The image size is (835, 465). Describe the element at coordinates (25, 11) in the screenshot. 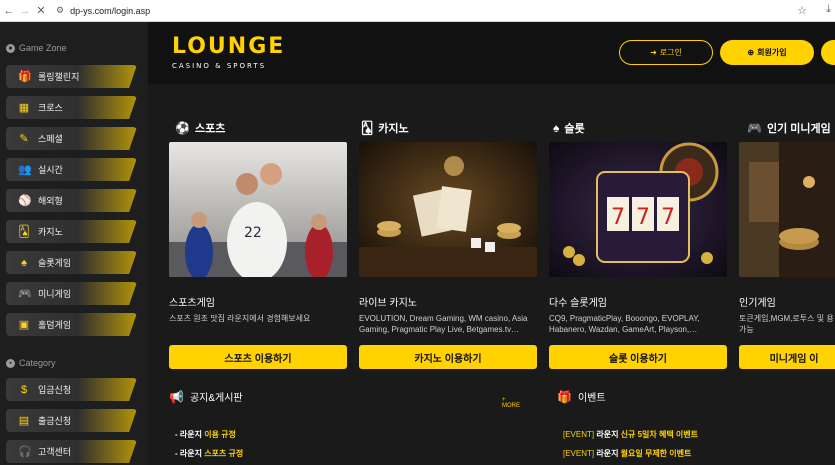

I see `forward-icon: →` at that location.